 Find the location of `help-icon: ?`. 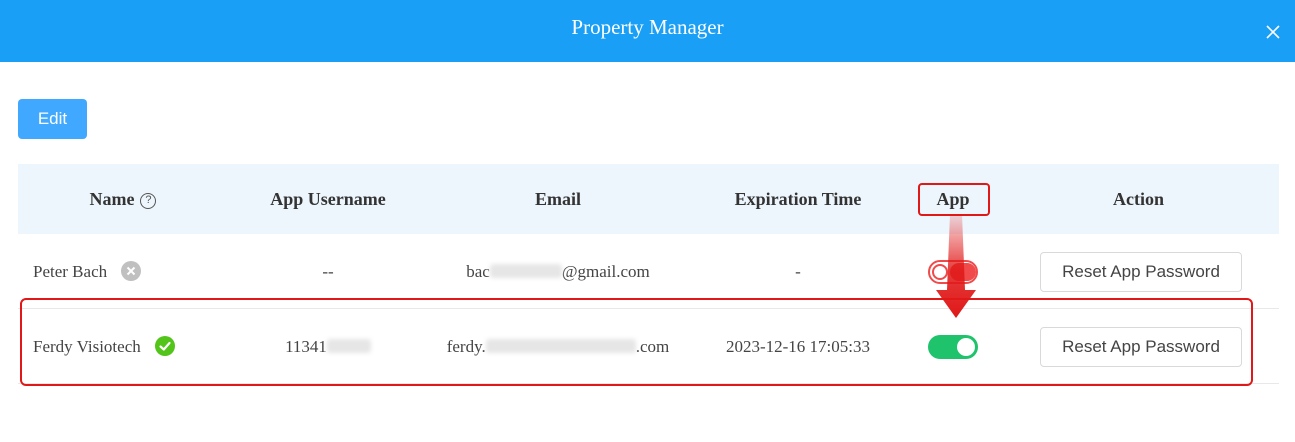

help-icon: ? is located at coordinates (148, 201).